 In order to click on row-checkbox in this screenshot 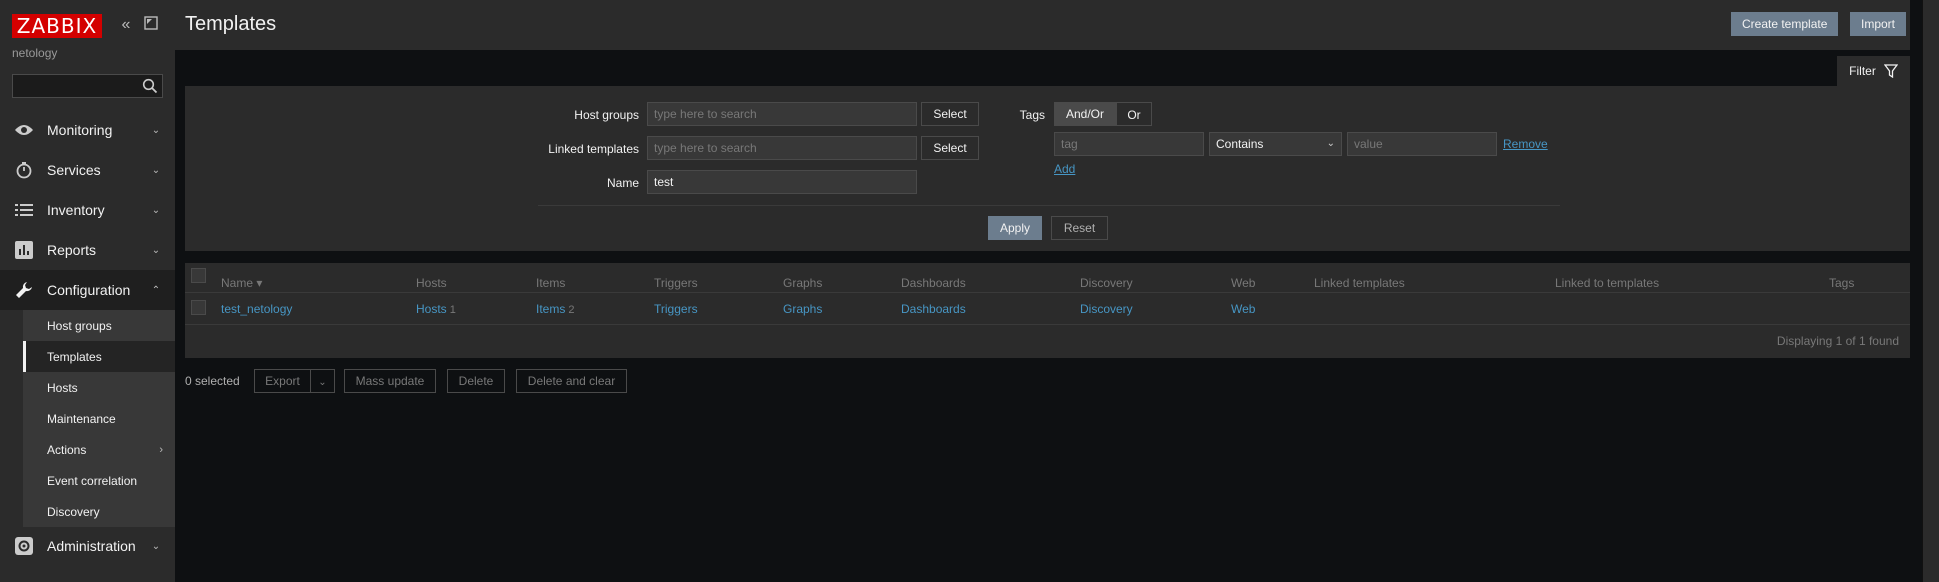, I will do `click(198, 307)`.